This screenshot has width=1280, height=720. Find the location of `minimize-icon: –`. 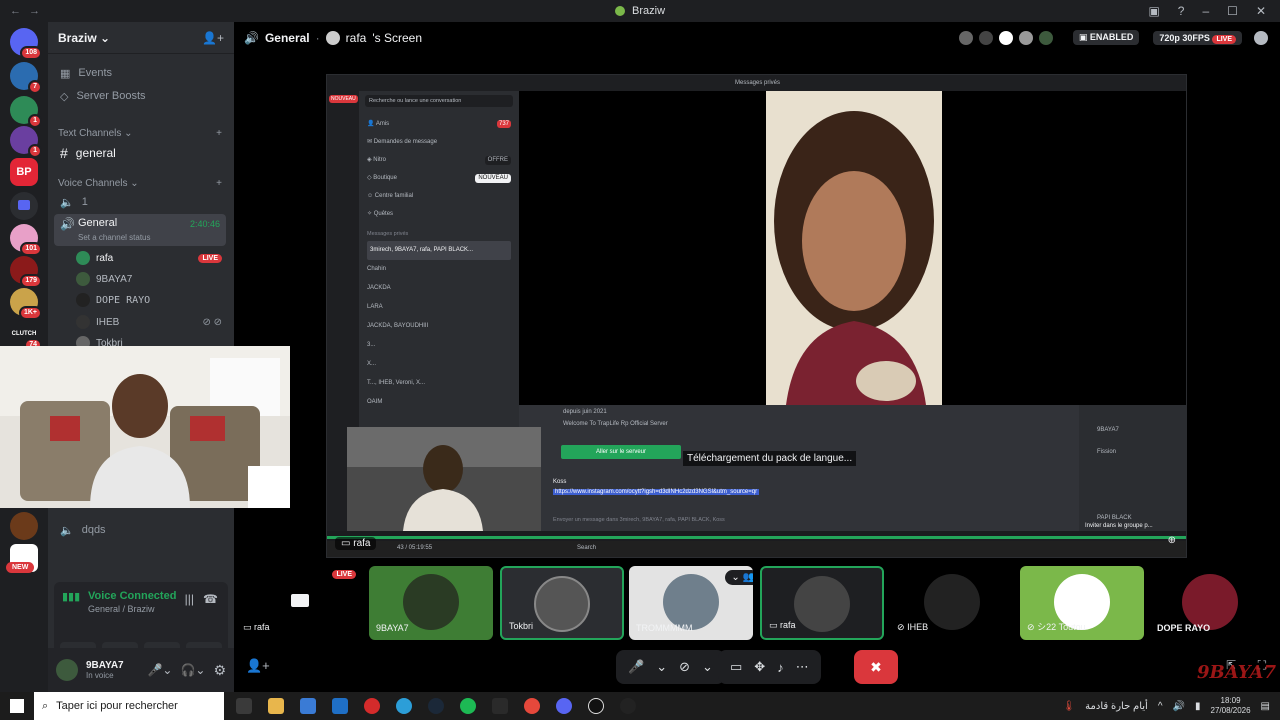

minimize-icon: – is located at coordinates (1205, 11).